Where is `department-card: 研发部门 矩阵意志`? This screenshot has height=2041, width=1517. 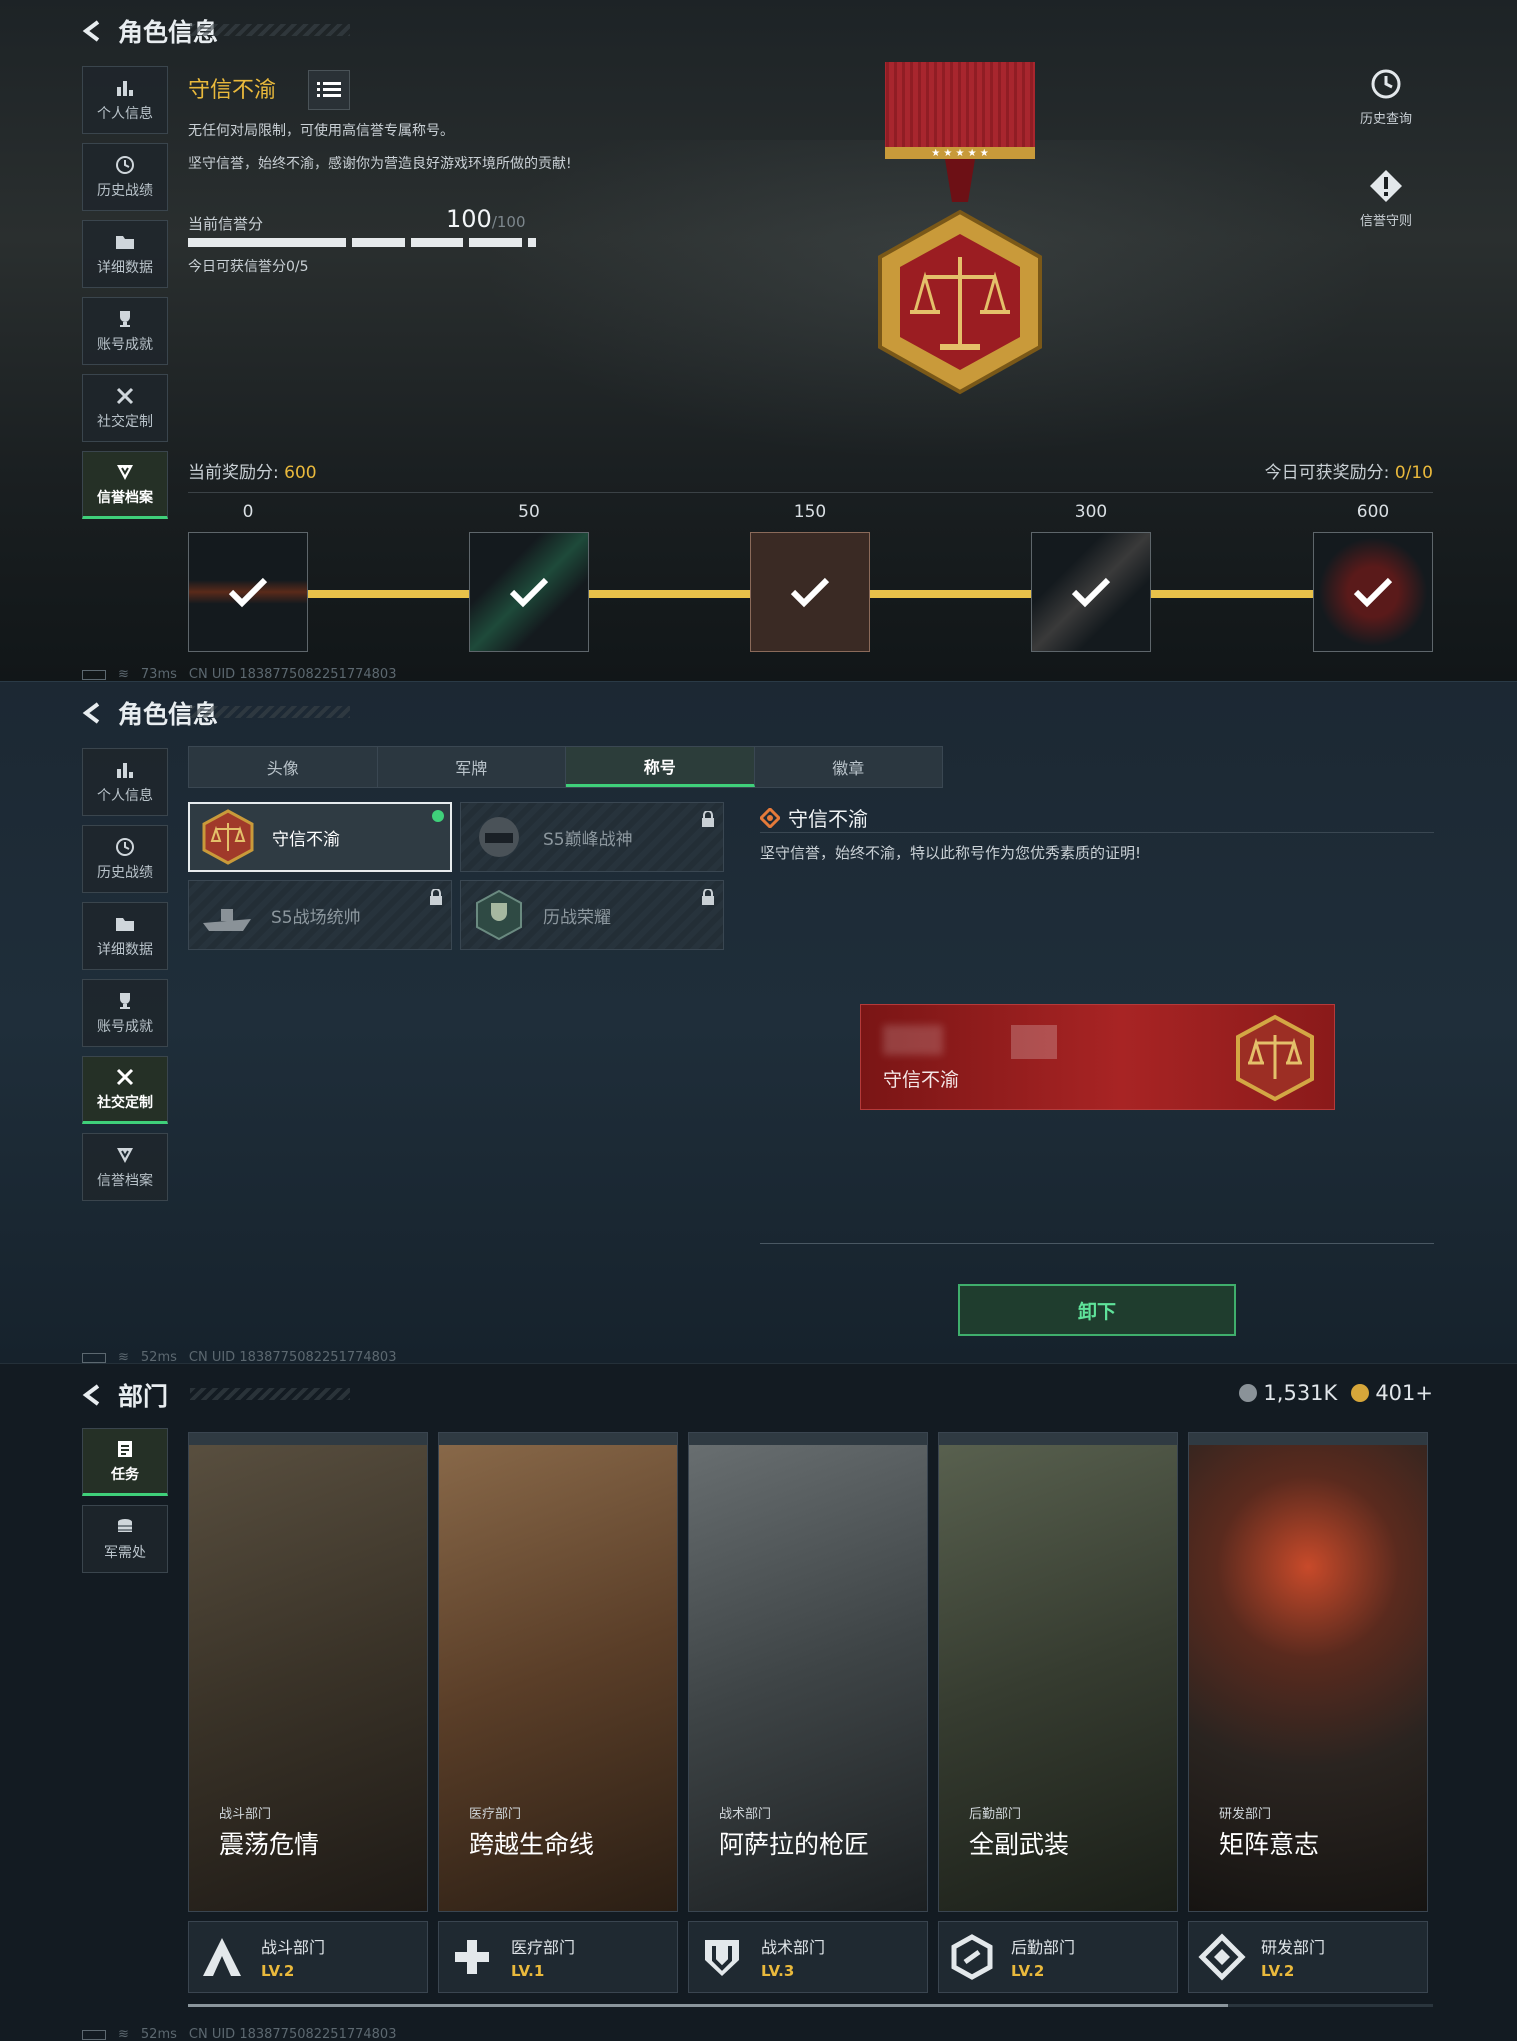
department-card: 研发部门 矩阵意志 is located at coordinates (1308, 1672).